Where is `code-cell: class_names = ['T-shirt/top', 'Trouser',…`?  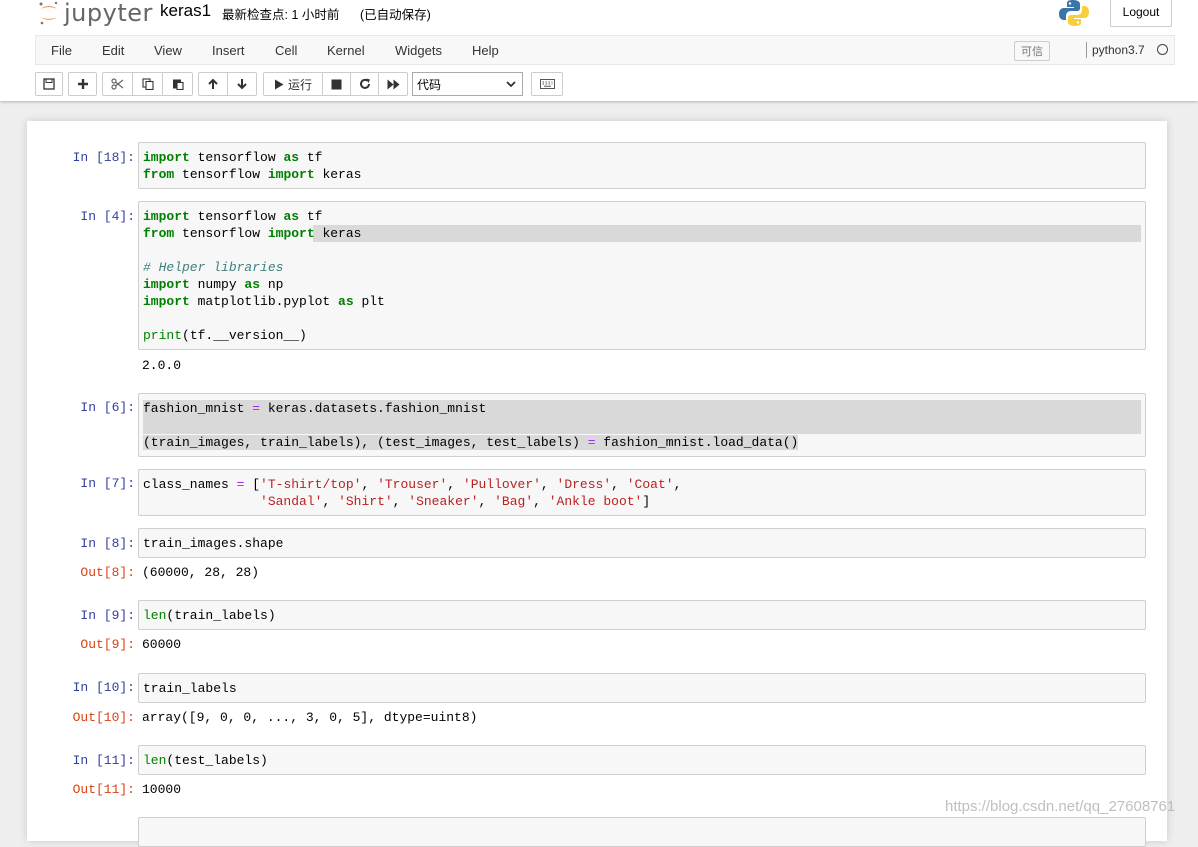
code-cell: class_names = ['T-shirt/top', 'Trouser',… is located at coordinates (642, 492).